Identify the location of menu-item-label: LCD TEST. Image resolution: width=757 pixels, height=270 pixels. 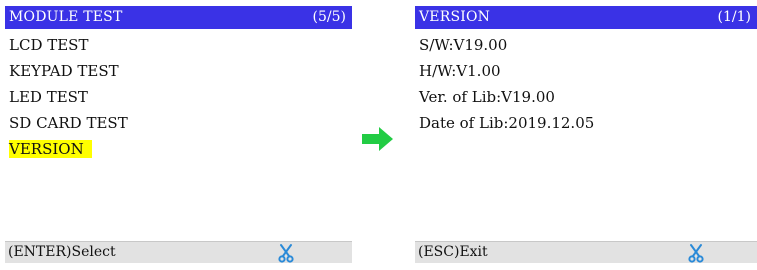
(49, 45).